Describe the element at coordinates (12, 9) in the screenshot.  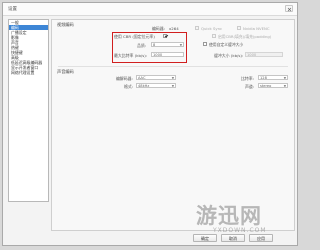
I see `window-title: 设置` at that location.